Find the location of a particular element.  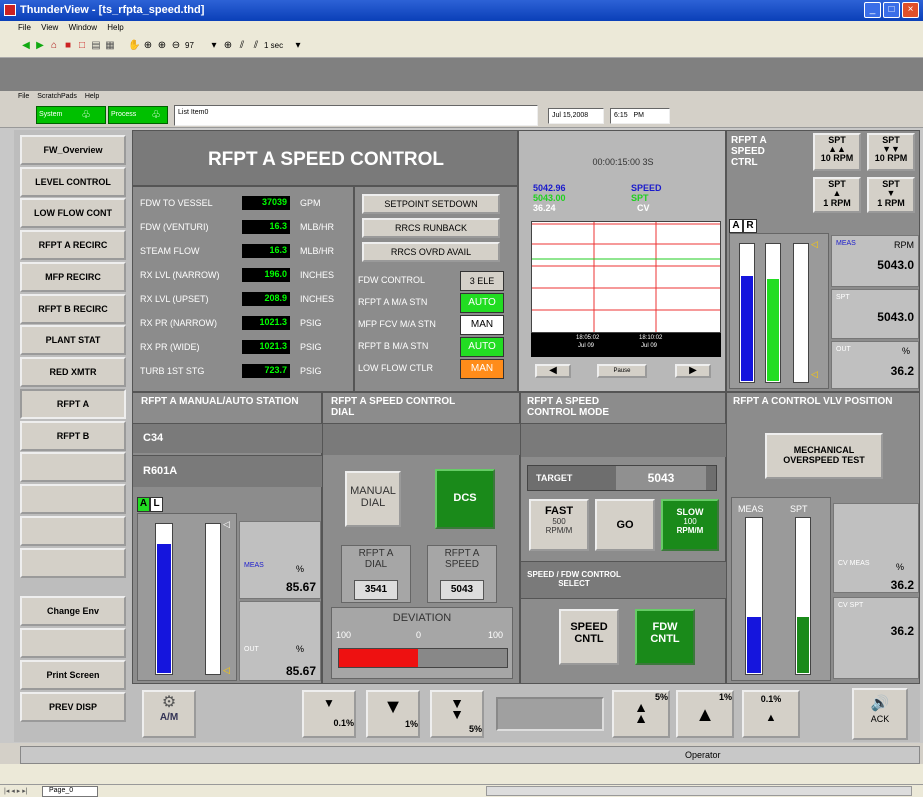

hand-icon: ✋ is located at coordinates (134, 46).